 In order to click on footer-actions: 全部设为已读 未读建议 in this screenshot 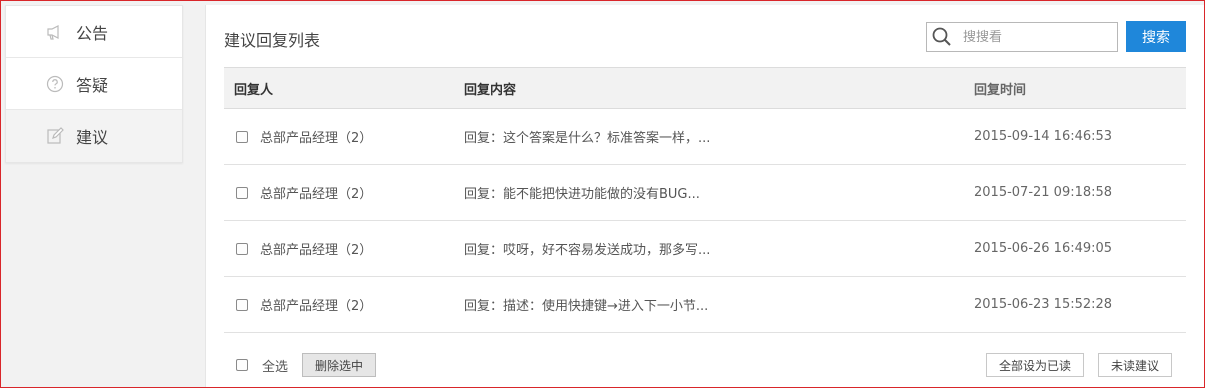, I will do `click(1078, 365)`.